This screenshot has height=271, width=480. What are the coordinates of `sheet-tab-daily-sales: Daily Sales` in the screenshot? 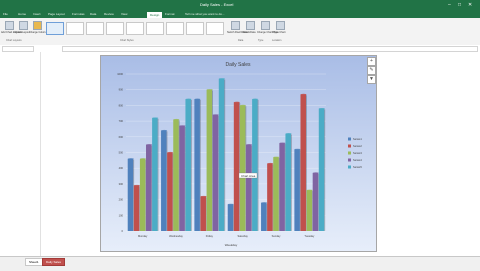 It's located at (54, 262).